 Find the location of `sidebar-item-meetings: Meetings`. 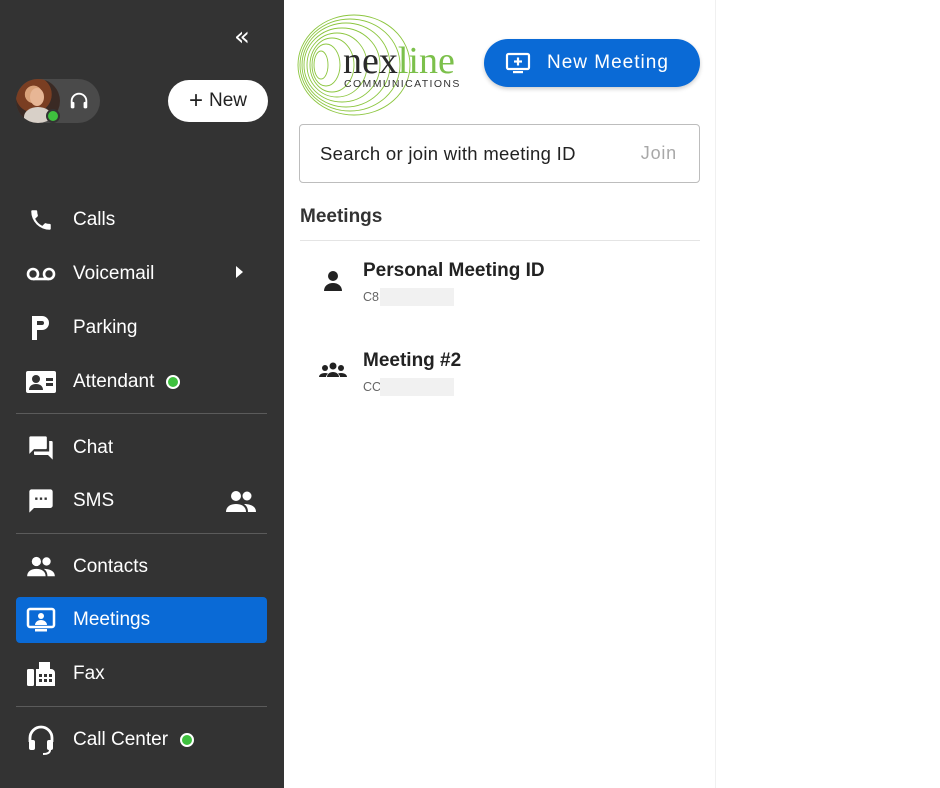

sidebar-item-meetings: Meetings is located at coordinates (141, 620).